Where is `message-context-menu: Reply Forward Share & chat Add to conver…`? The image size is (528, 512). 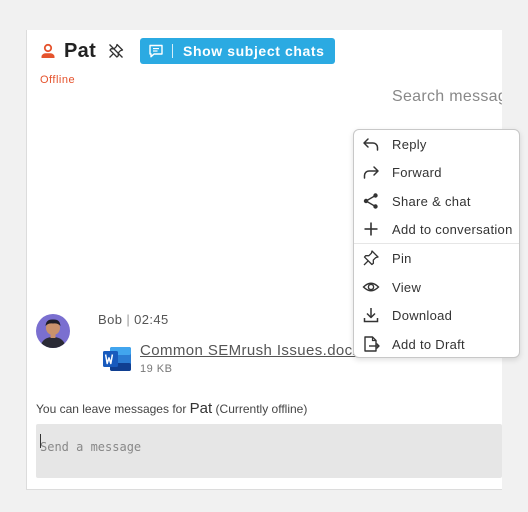 message-context-menu: Reply Forward Share & chat Add to conver… is located at coordinates (436, 243).